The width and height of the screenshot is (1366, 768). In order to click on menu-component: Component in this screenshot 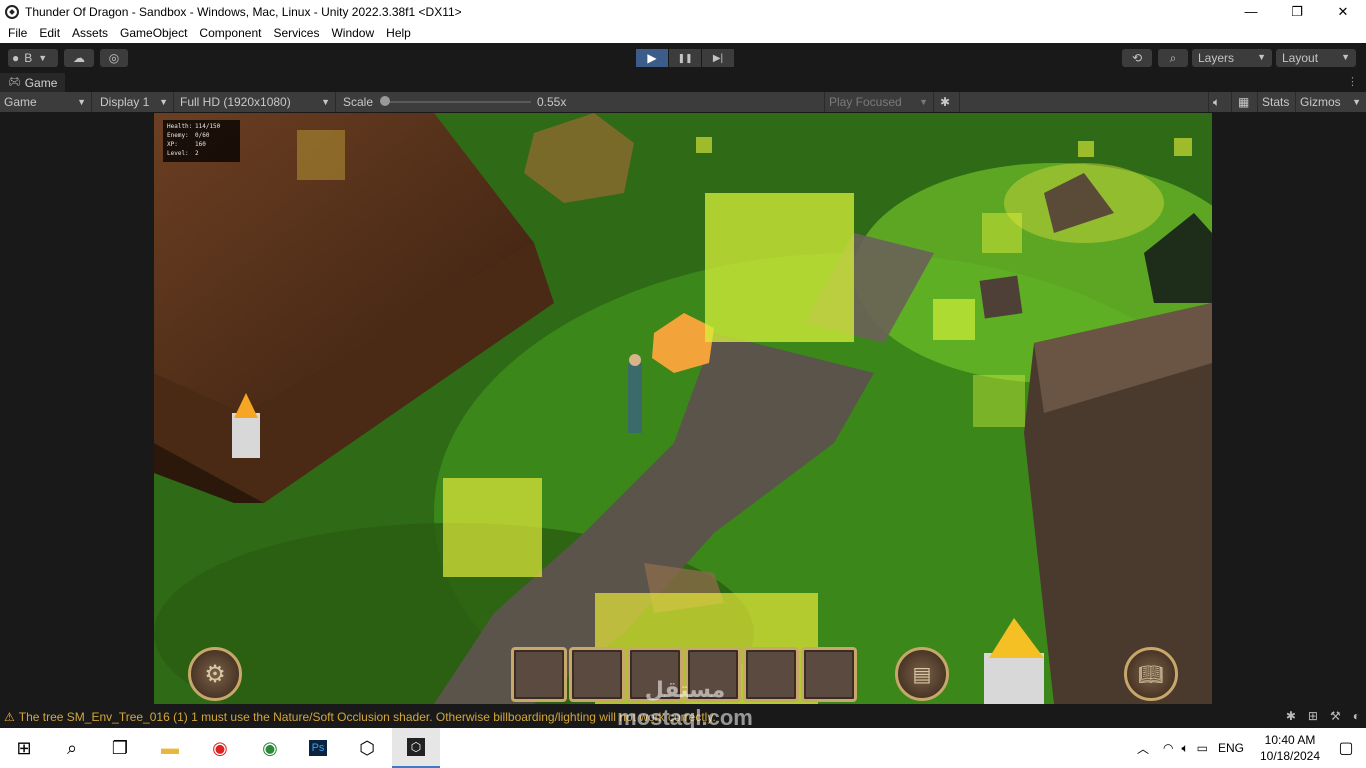, I will do `click(230, 33)`.